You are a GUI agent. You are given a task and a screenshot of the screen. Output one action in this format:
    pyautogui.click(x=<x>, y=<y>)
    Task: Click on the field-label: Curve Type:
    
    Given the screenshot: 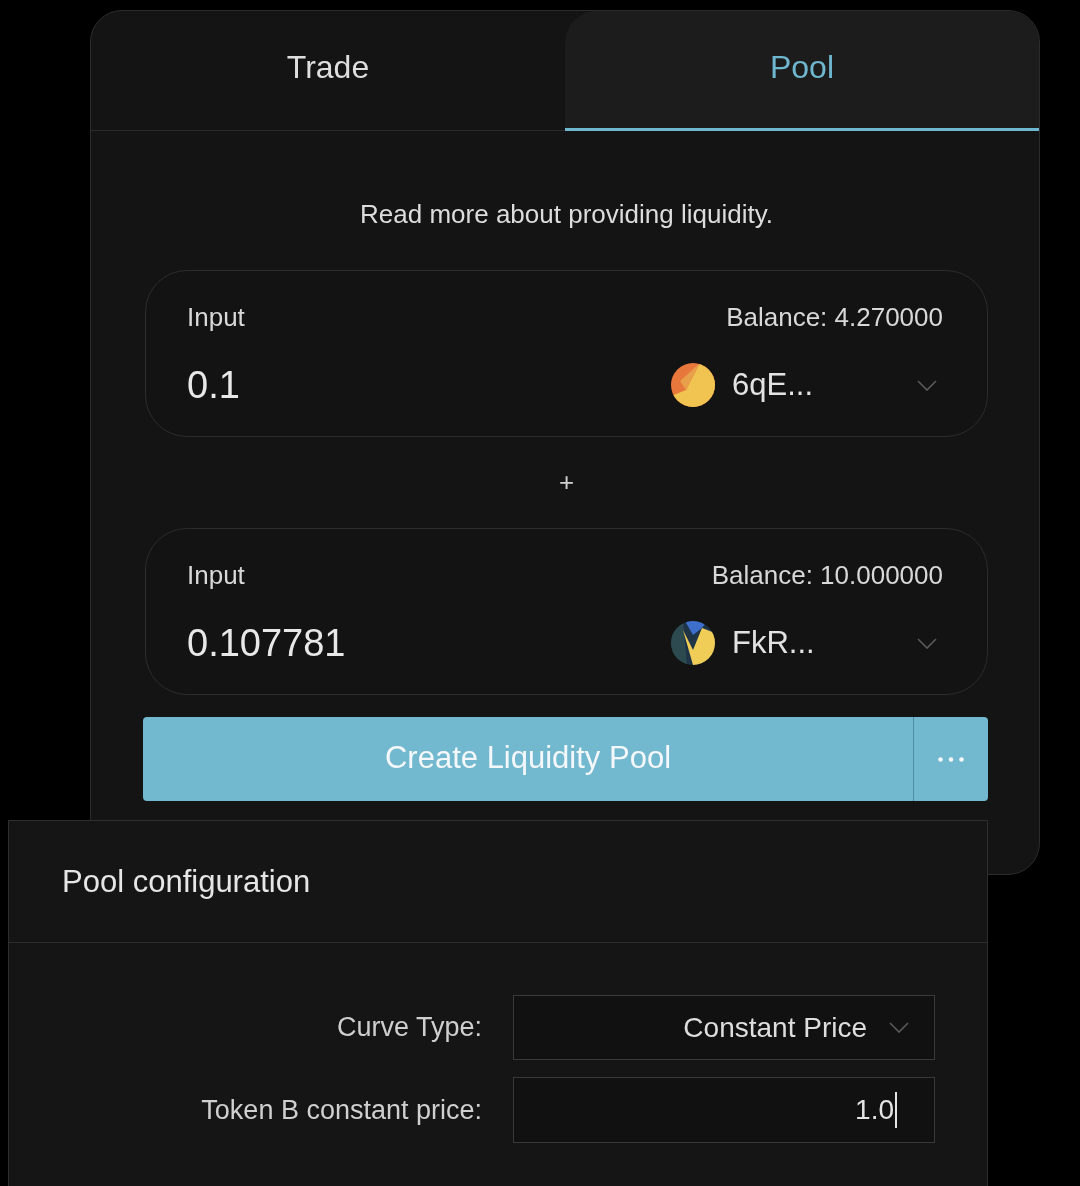 What is the action you would take?
    pyautogui.click(x=409, y=1027)
    